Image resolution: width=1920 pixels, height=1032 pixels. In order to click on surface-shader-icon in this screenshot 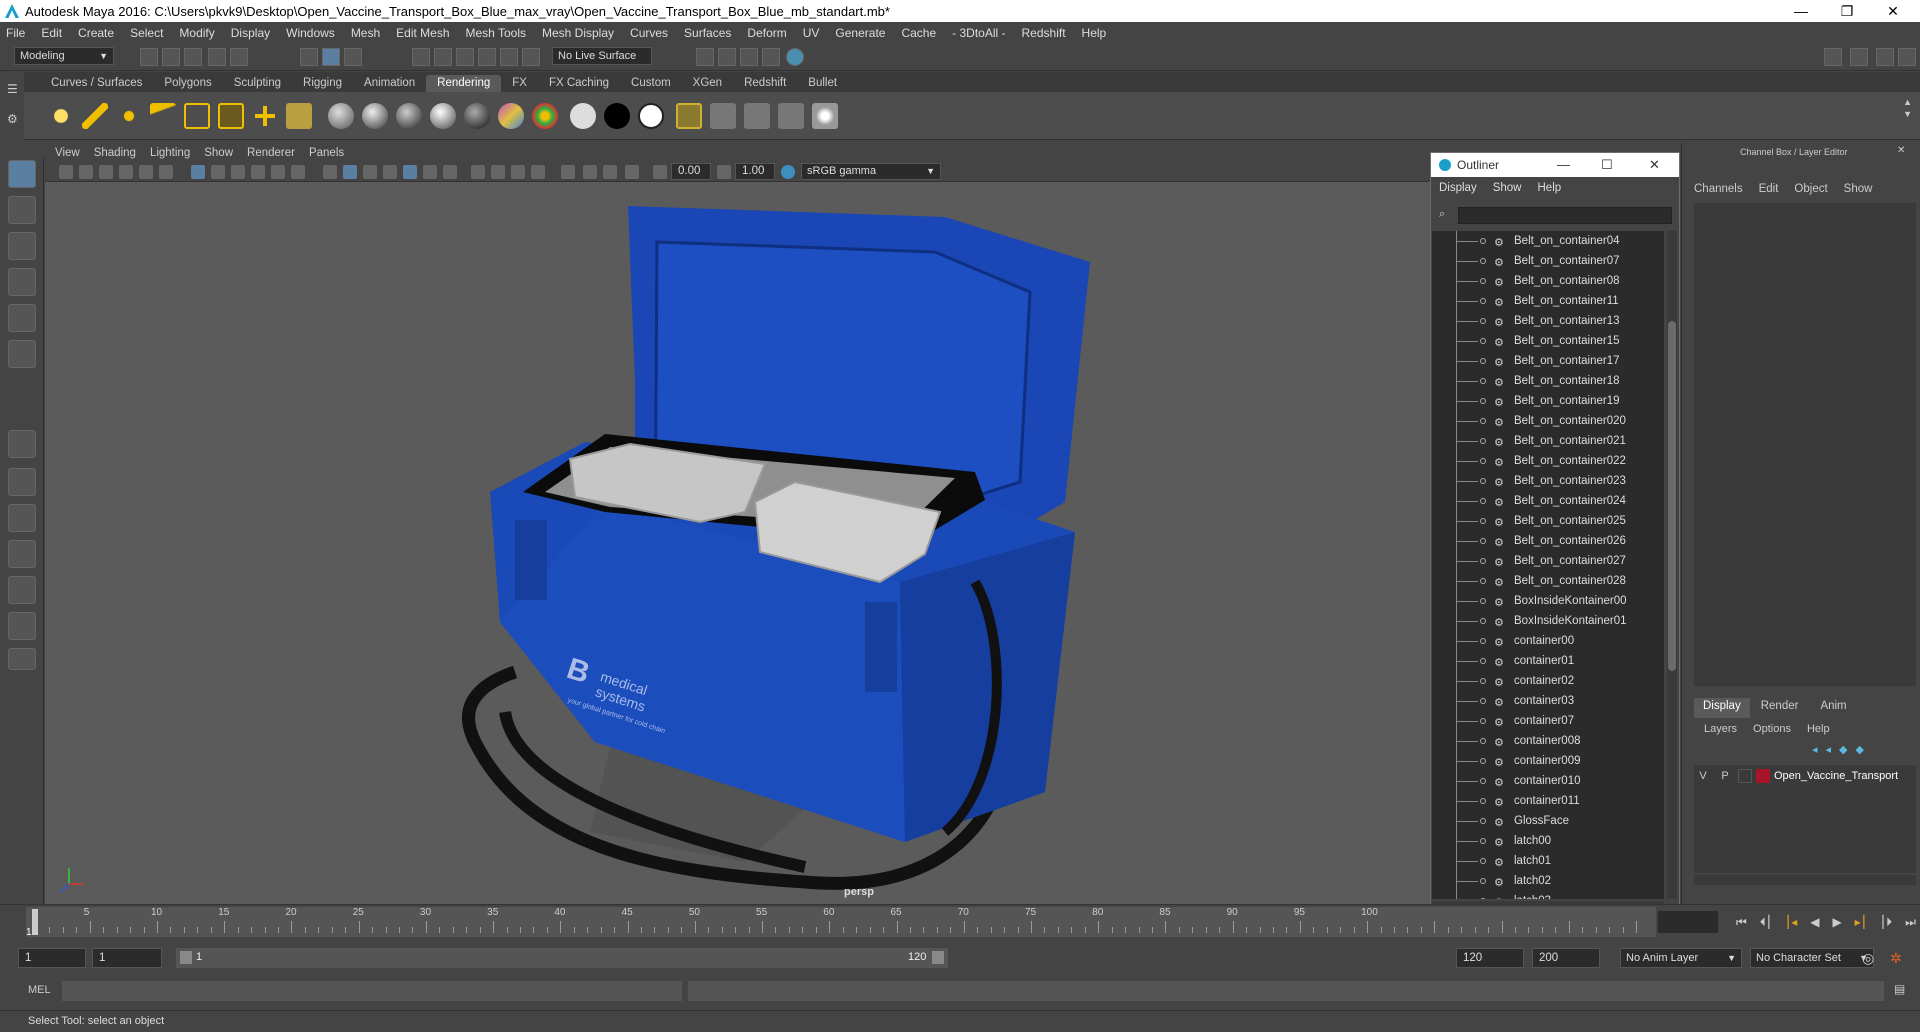, I will do `click(651, 116)`.